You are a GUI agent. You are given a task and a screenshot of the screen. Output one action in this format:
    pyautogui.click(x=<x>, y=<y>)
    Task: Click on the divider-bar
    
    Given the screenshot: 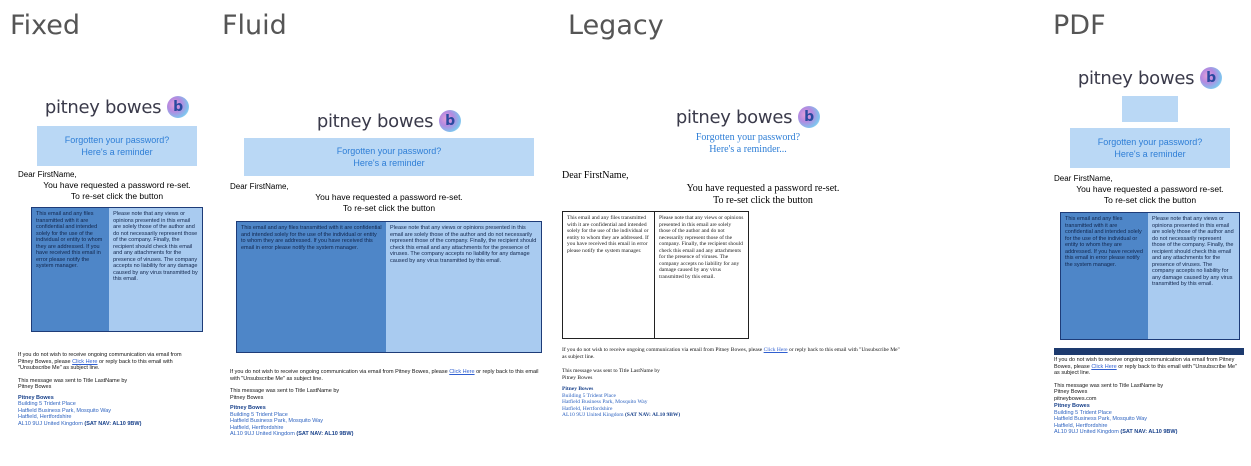 What is the action you would take?
    pyautogui.click(x=1149, y=351)
    